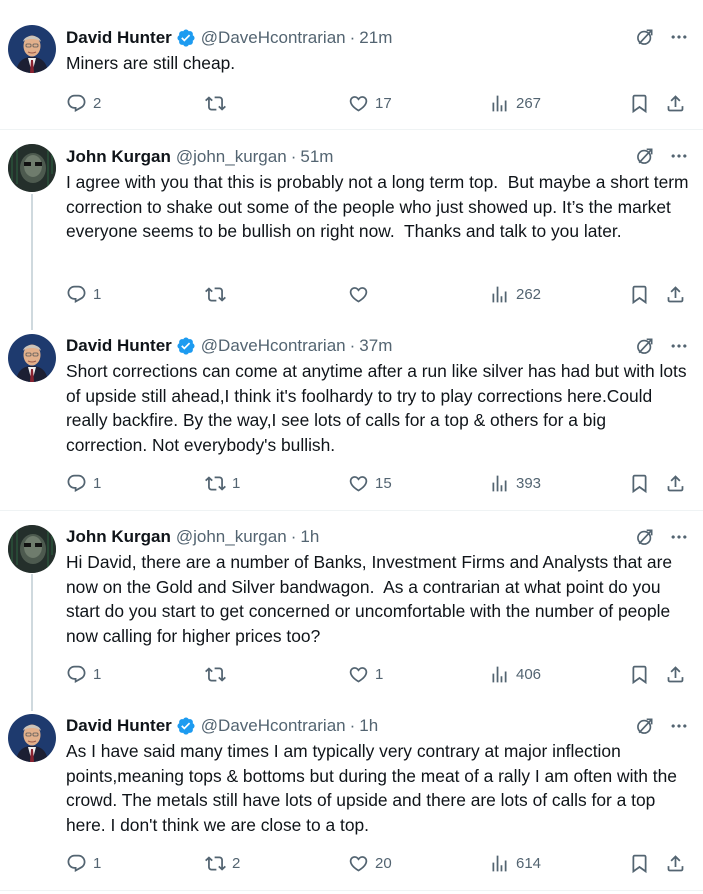  Describe the element at coordinates (375, 346) in the screenshot. I see `timestamp: 37m` at that location.